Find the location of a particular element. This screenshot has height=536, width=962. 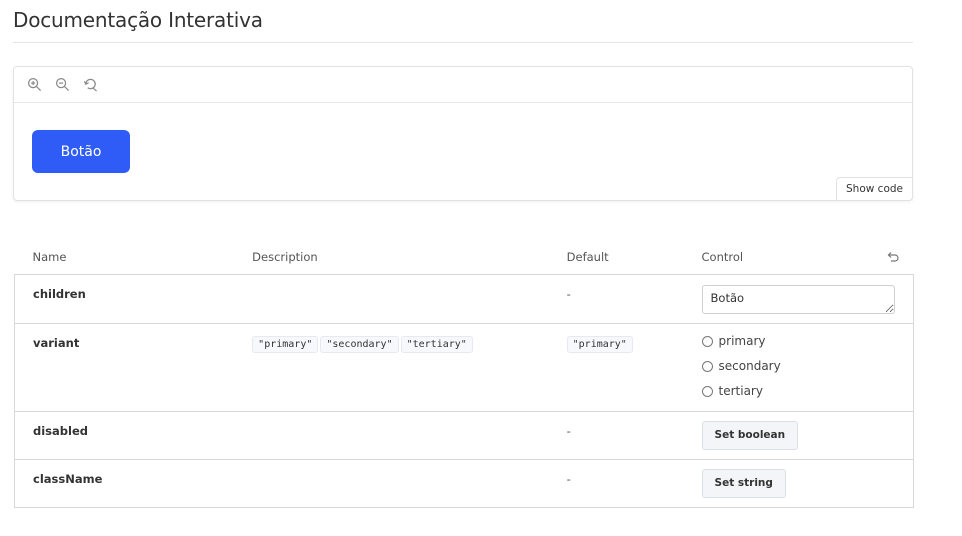

page-title: Documentação Interativa is located at coordinates (138, 20).